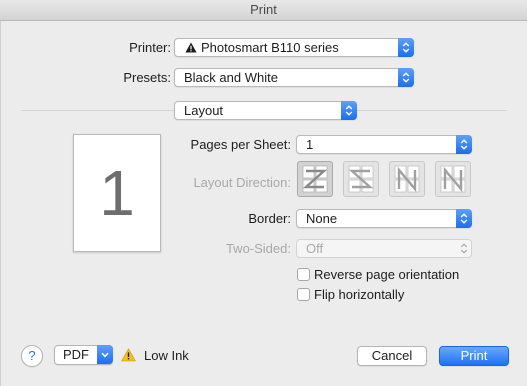 Image resolution: width=527 pixels, height=386 pixels. Describe the element at coordinates (231, 77) in the screenshot. I see `presets-value: Black and White` at that location.